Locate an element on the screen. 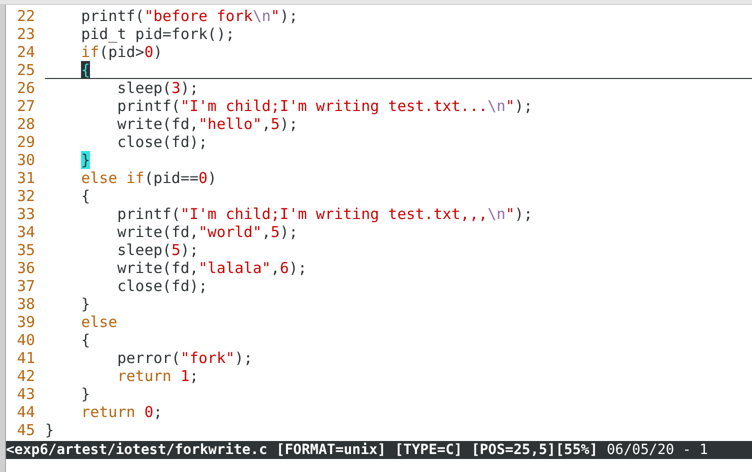 This screenshot has height=472, width=752. line-number: 45 is located at coordinates (25, 430).